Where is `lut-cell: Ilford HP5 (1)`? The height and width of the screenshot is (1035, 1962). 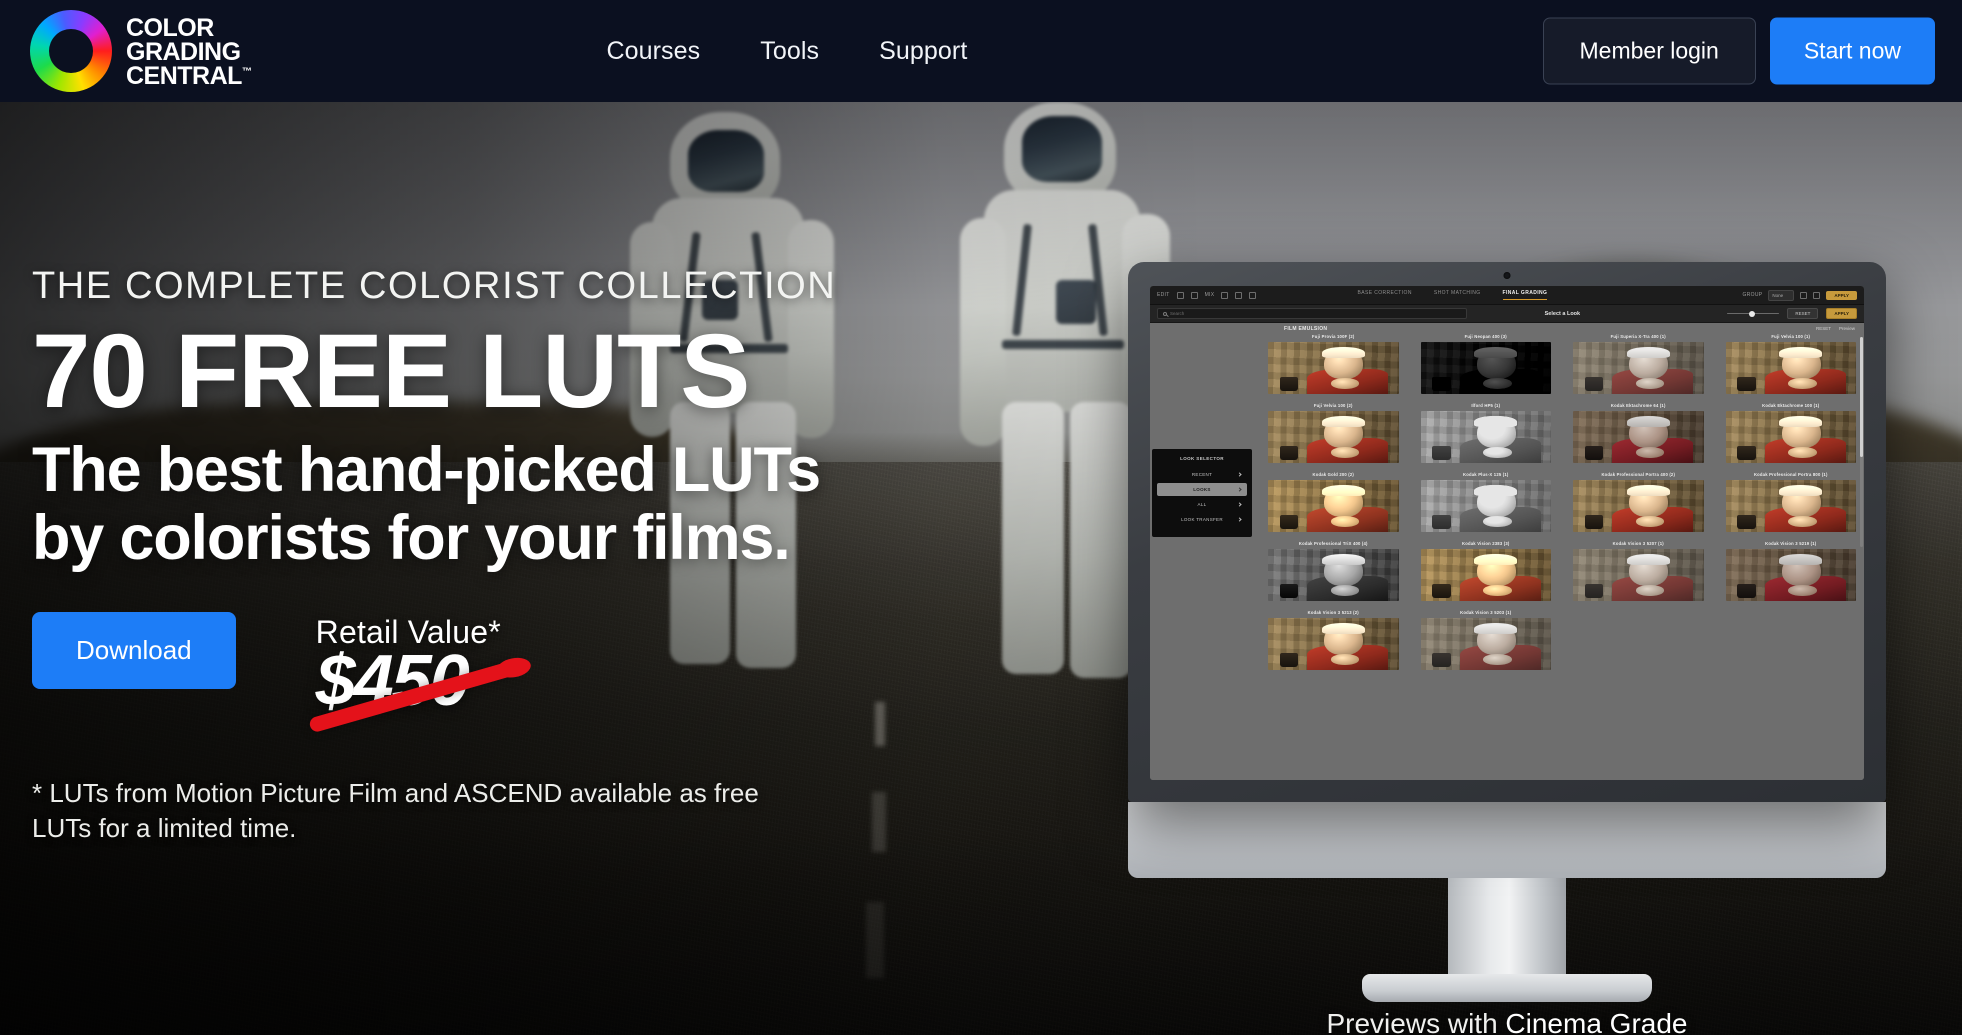 lut-cell: Ilford HP5 (1) is located at coordinates (1485, 433).